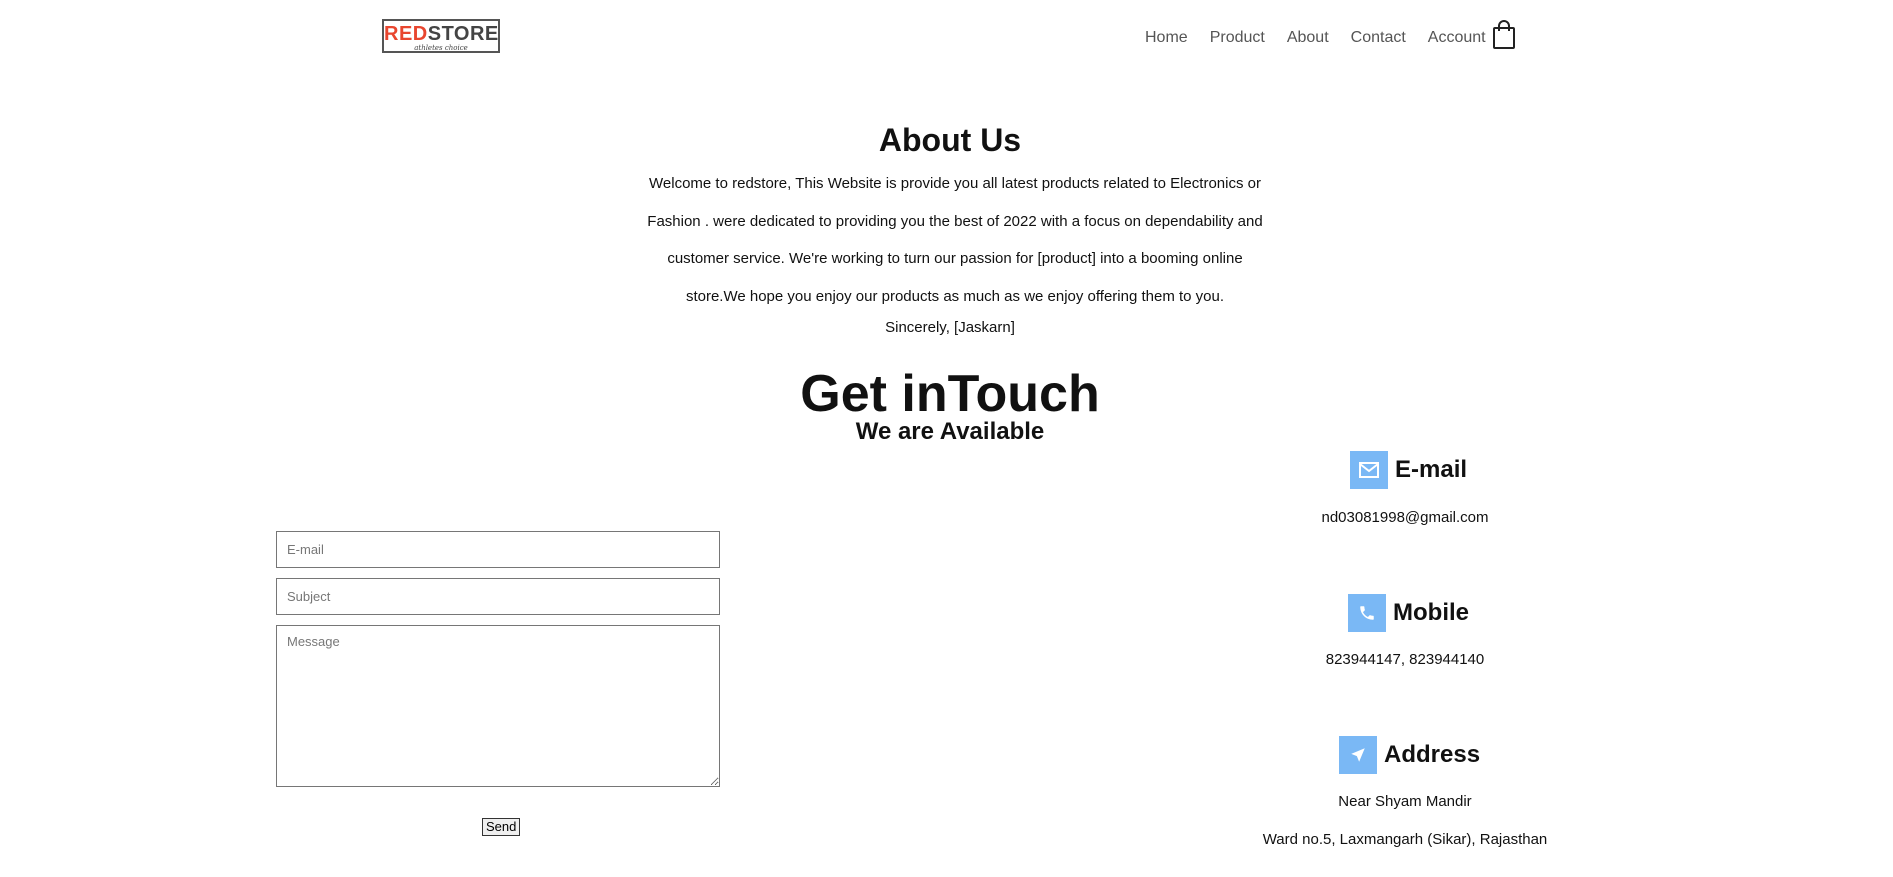  I want to click on logo-store-text: STORE, so click(463, 34).